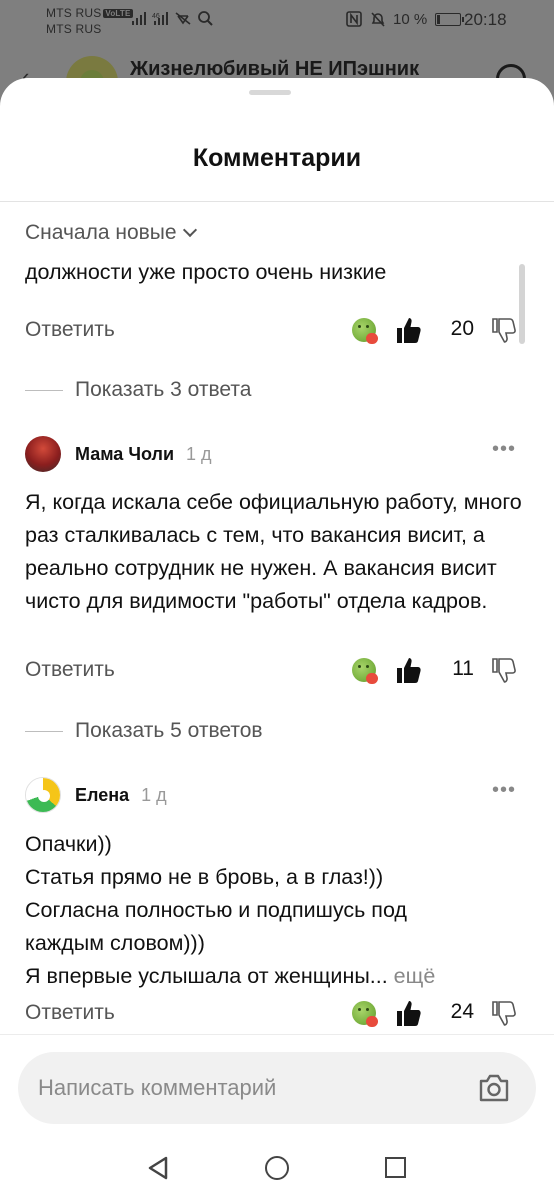 The image size is (554, 1200). What do you see at coordinates (74, 29) in the screenshot?
I see `operator-2: MTS RUS` at bounding box center [74, 29].